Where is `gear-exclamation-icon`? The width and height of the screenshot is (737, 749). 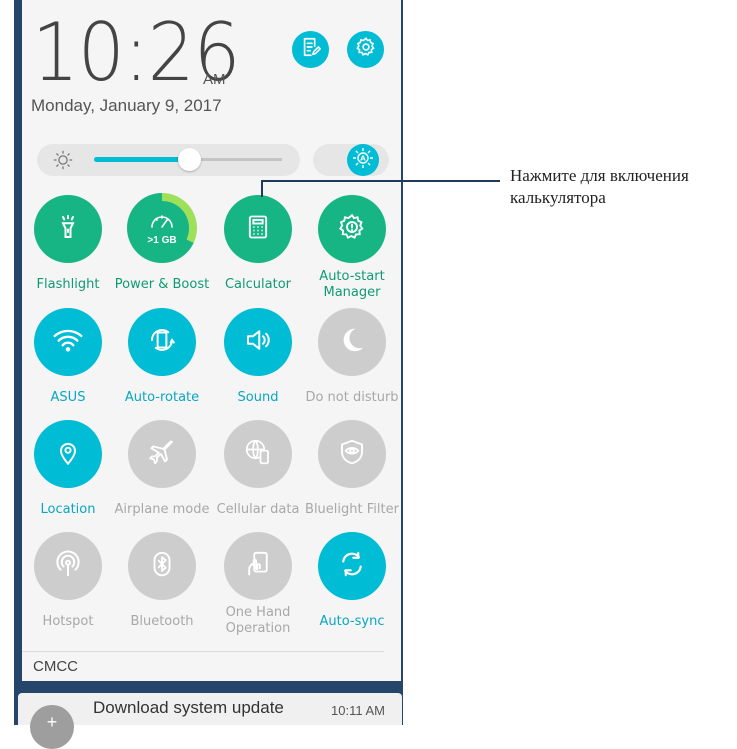 gear-exclamation-icon is located at coordinates (352, 229).